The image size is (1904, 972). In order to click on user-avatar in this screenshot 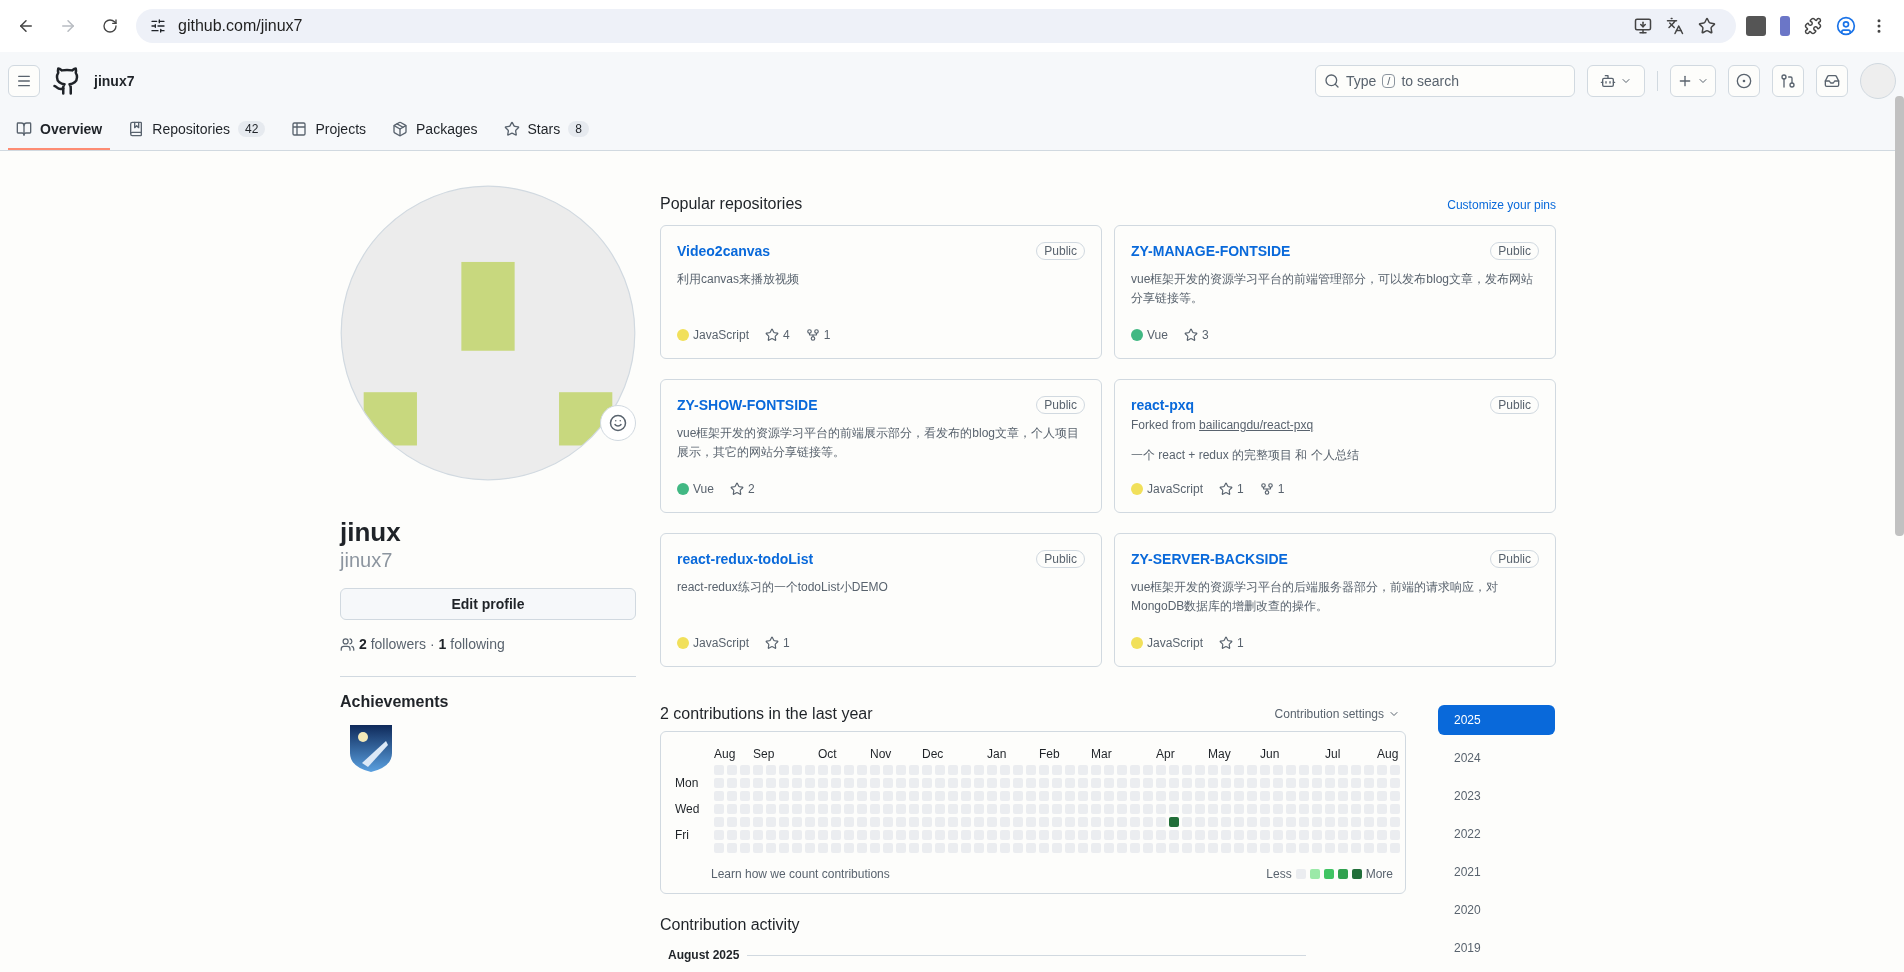, I will do `click(1878, 81)`.